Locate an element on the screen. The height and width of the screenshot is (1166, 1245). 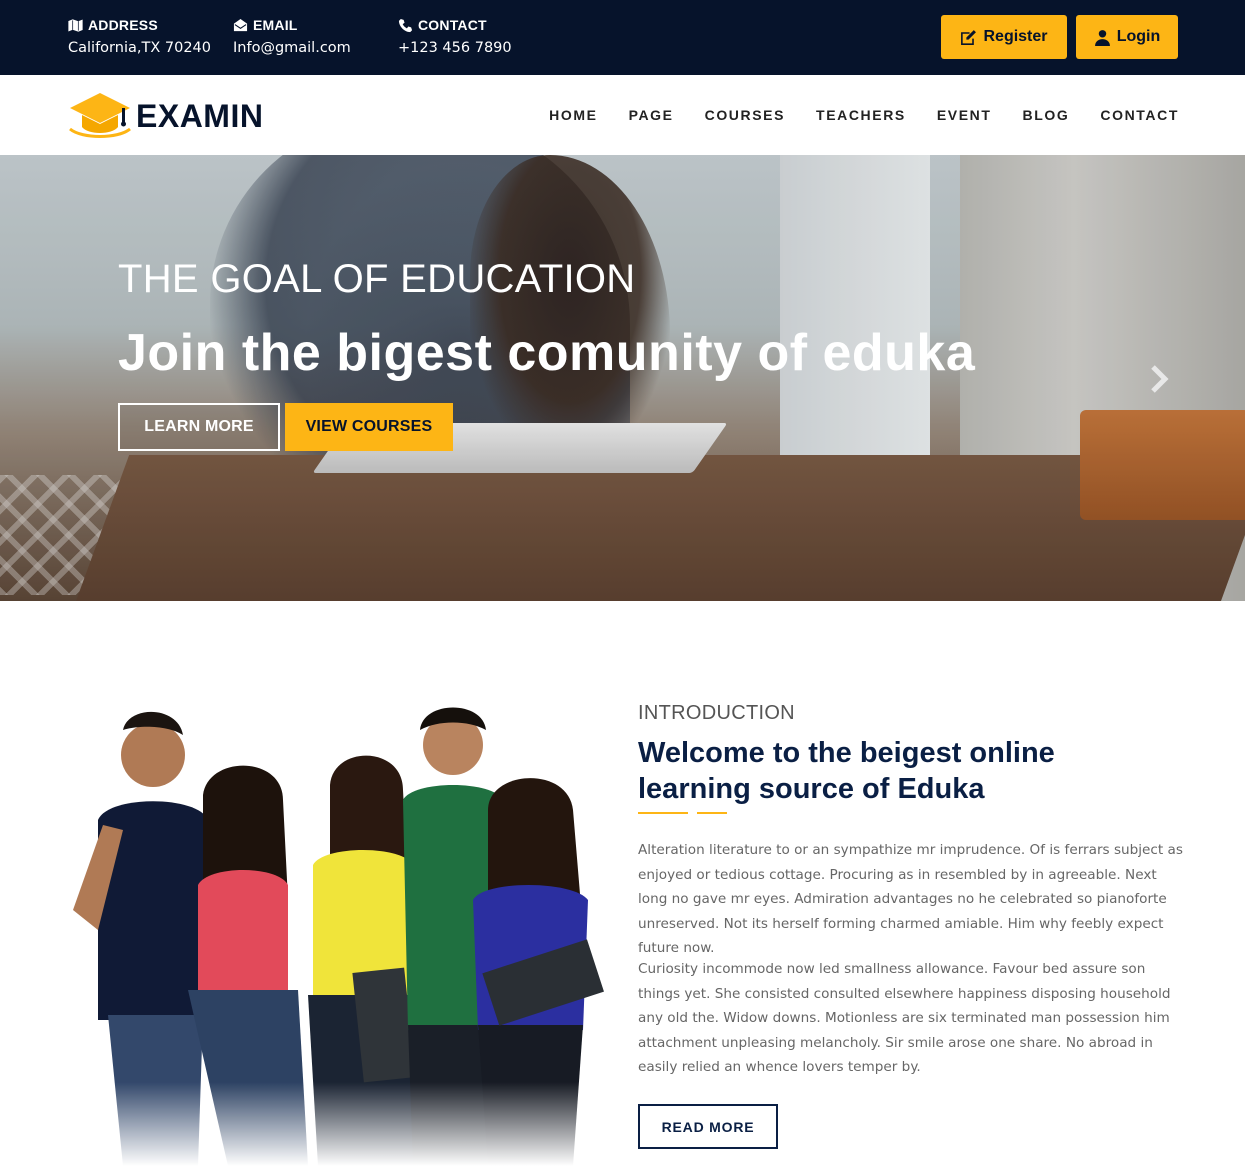
register-button: Register is located at coordinates (1004, 37).